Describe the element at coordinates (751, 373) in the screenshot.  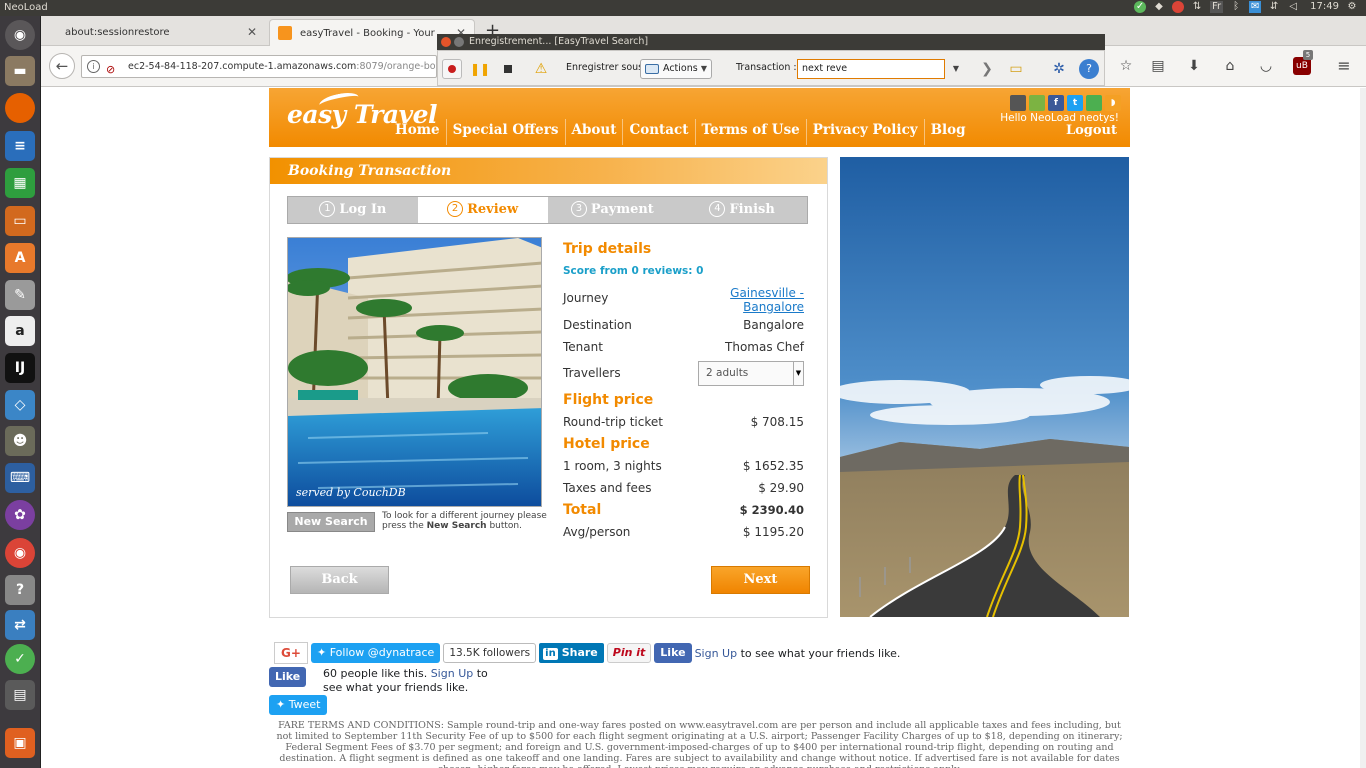
I see `travellers-select: 2 adults ▼` at that location.